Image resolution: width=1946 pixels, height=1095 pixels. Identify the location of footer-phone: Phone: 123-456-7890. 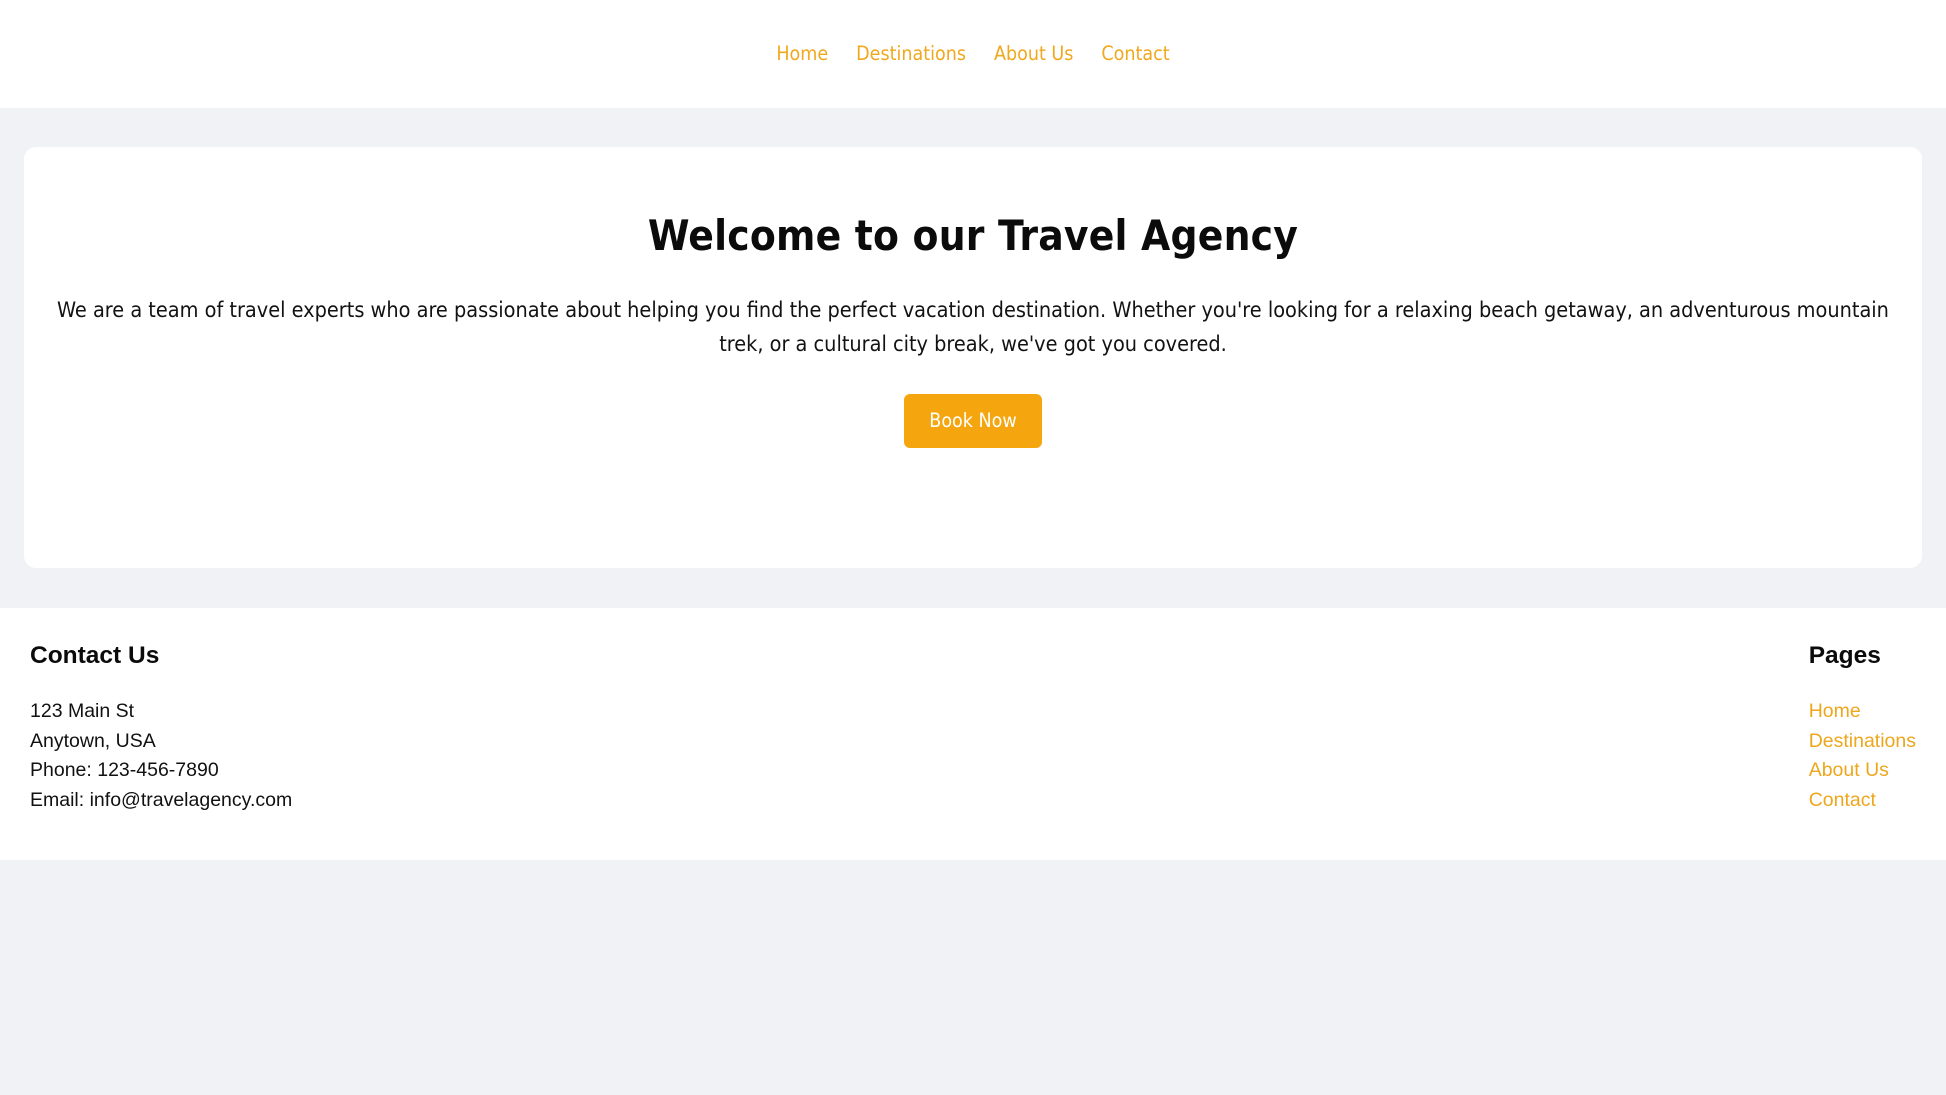
(124, 770).